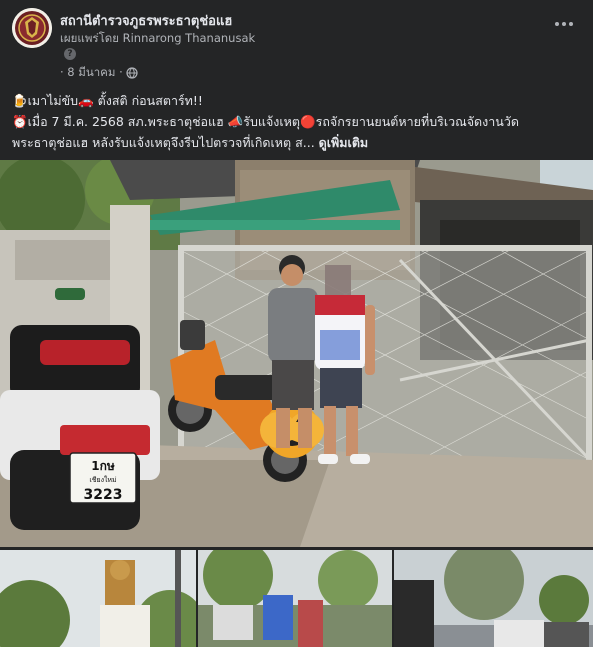  I want to click on page-name-link: สถานีตำรวจภูธรพระธาตุช่อแฮ, so click(146, 20).